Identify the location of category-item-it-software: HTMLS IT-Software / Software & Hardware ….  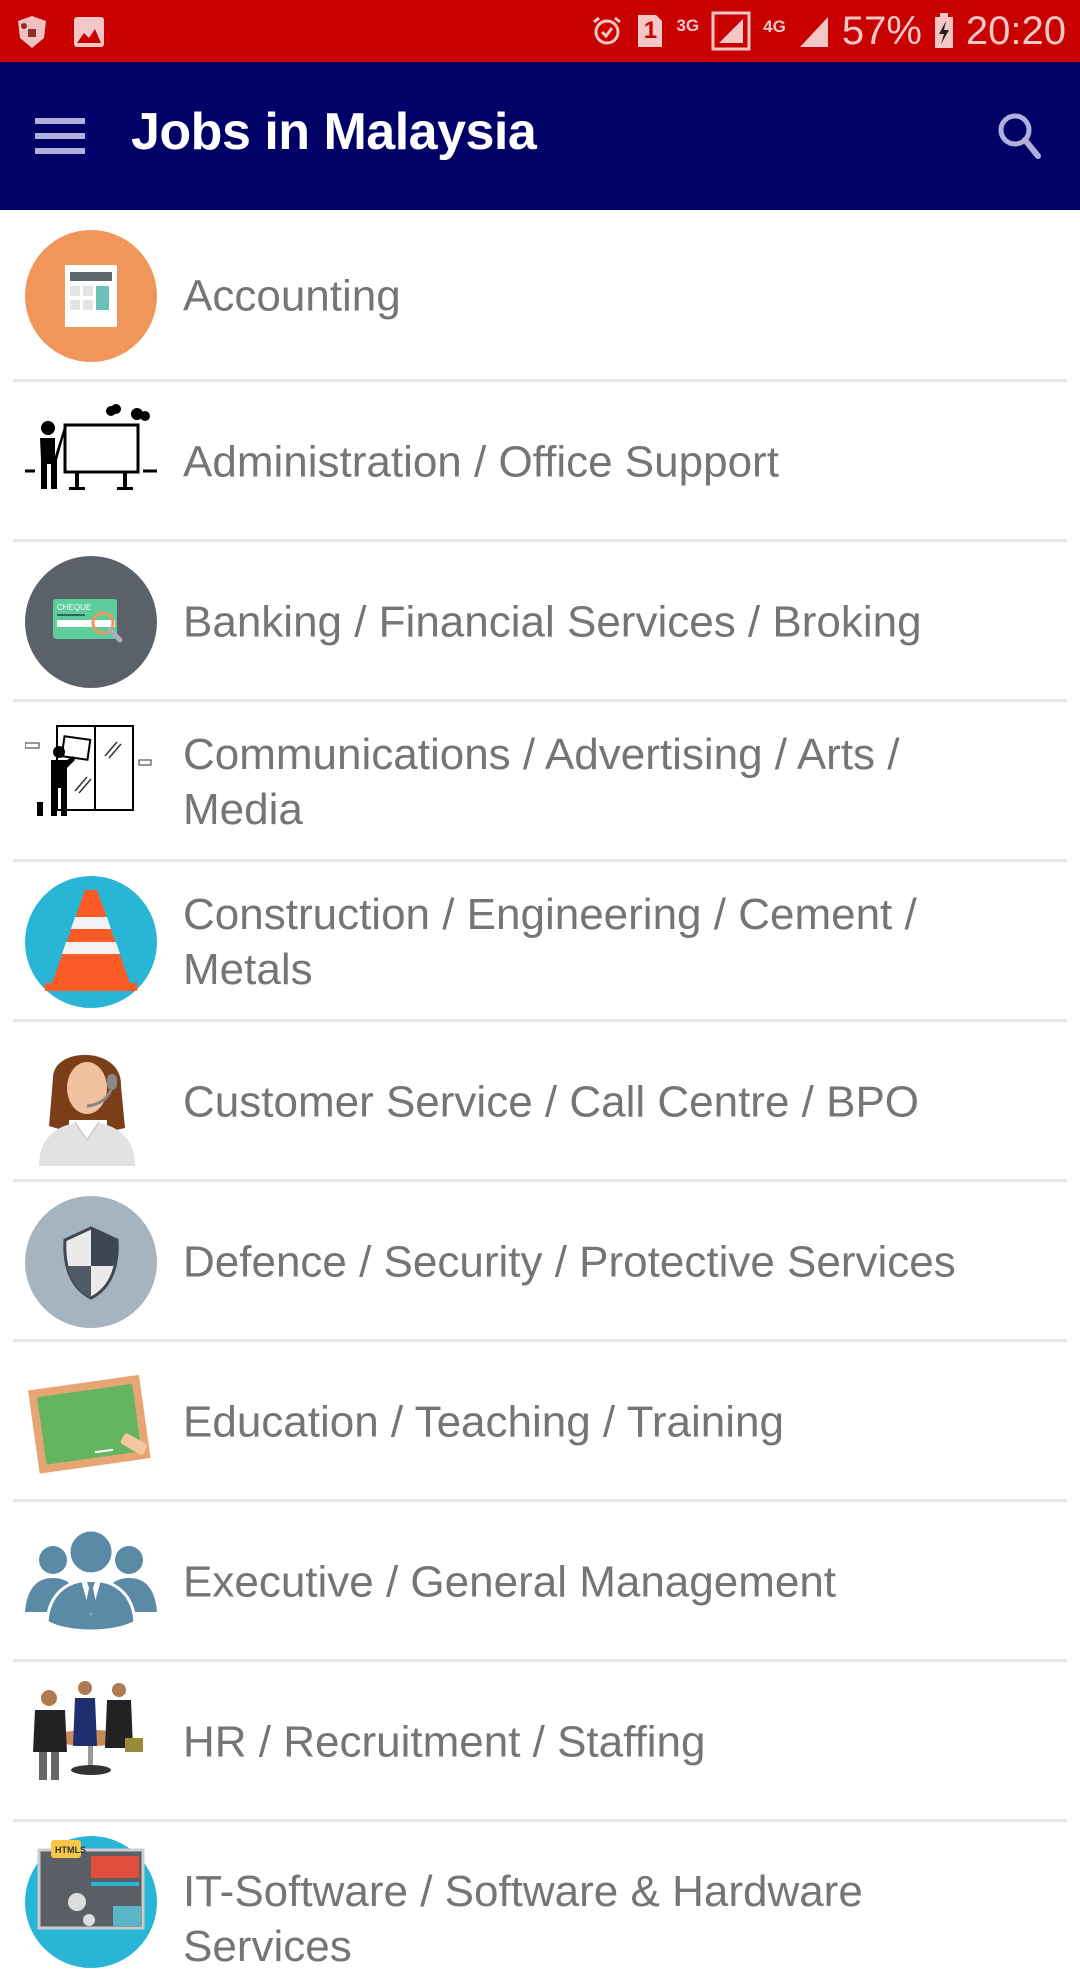
(540, 1902).